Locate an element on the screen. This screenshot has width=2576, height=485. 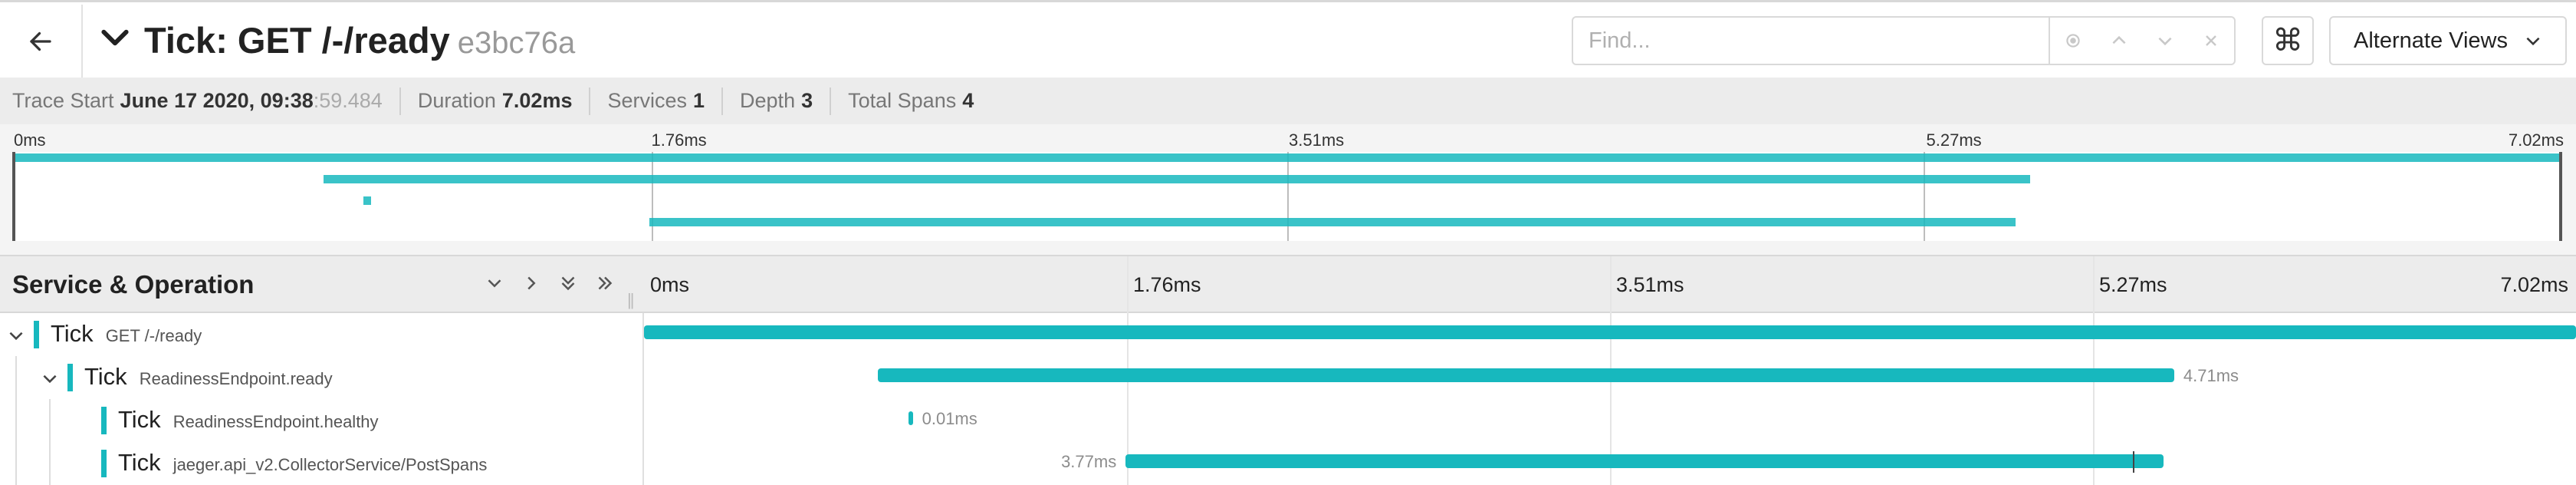
trace-title: Tick: GET /-/ready e3bc76a is located at coordinates (359, 42).